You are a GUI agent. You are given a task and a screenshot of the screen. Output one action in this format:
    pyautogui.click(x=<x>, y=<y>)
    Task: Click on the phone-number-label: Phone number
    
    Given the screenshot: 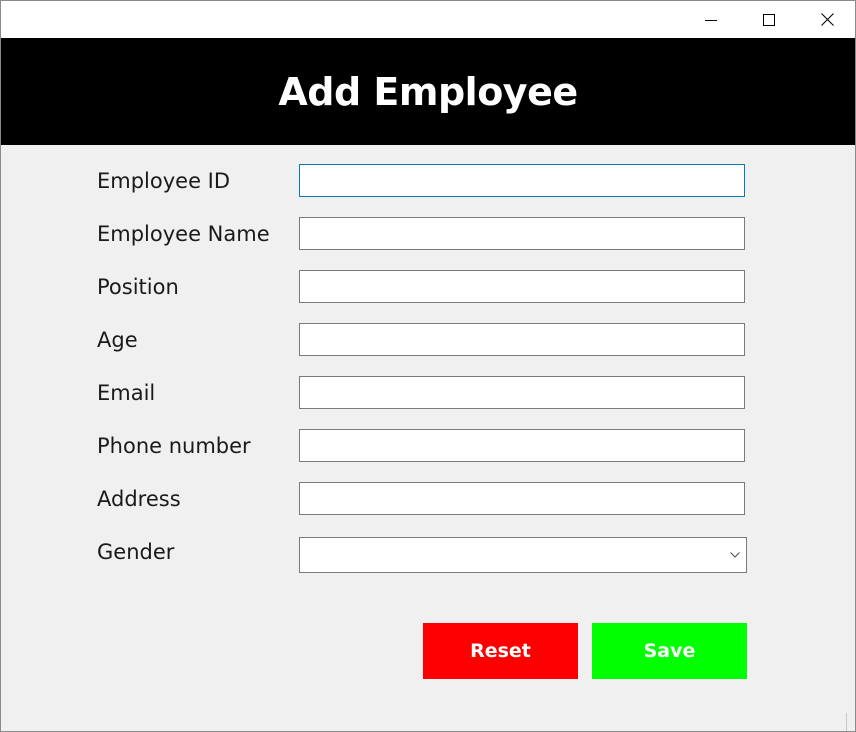 What is the action you would take?
    pyautogui.click(x=174, y=446)
    